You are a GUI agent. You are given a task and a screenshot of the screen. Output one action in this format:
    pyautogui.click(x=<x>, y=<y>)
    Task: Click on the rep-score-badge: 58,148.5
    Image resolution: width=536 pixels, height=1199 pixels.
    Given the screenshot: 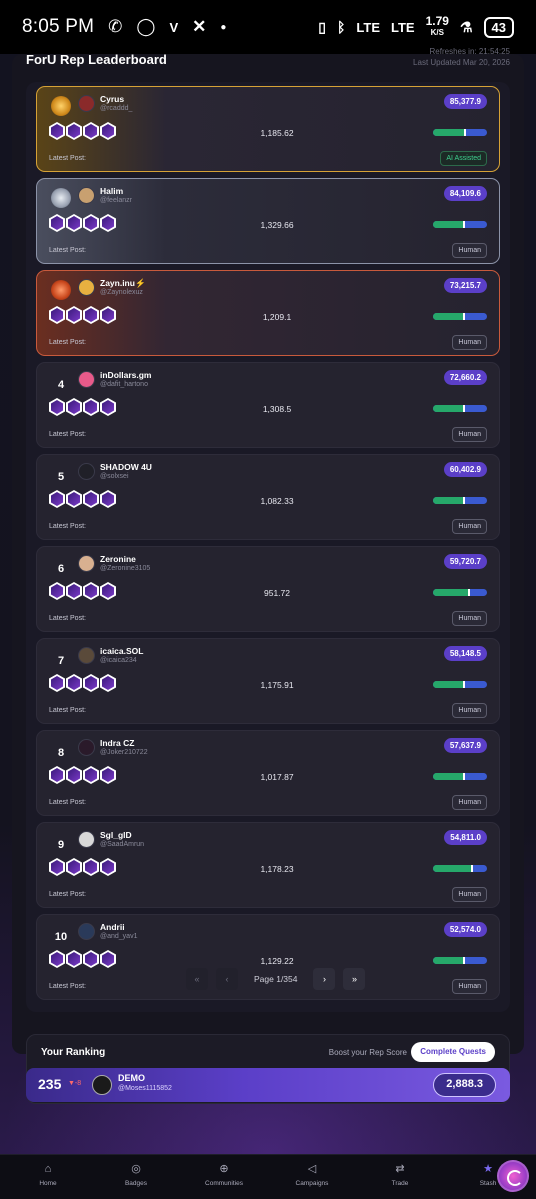 What is the action you would take?
    pyautogui.click(x=465, y=653)
    